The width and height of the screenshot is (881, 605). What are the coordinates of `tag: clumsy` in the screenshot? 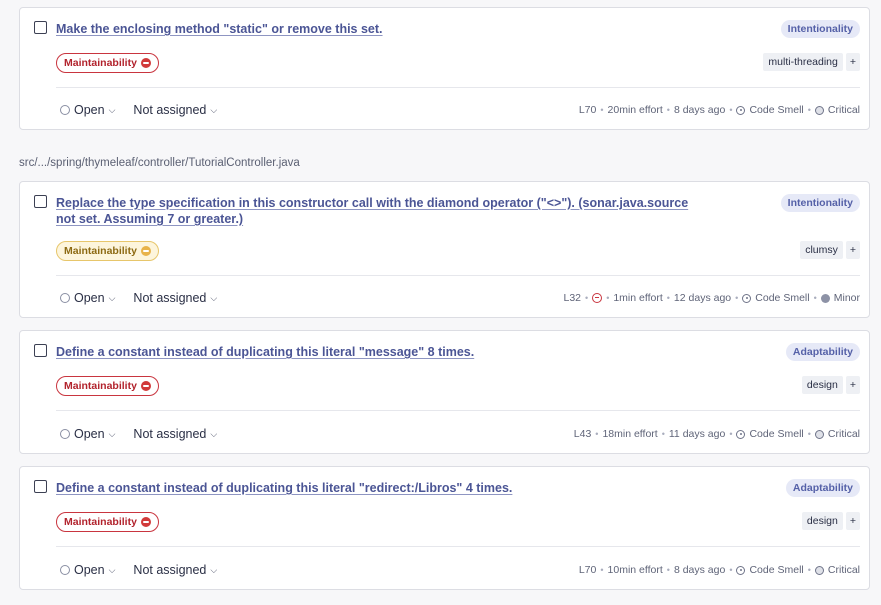 It's located at (821, 250).